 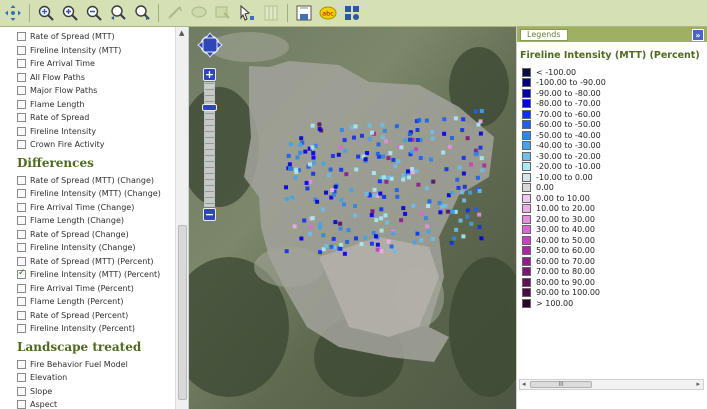 I want to click on layer-label: Fireline Intensity (Change), so click(x=83, y=248).